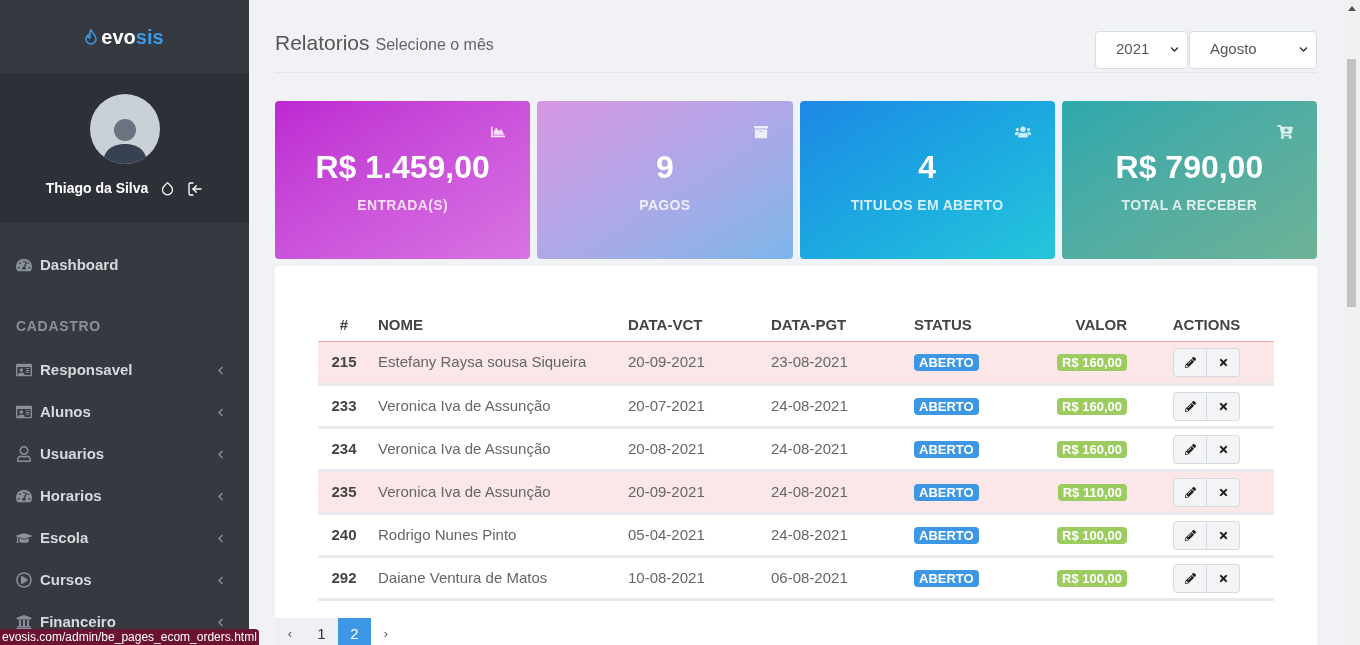 This screenshot has width=1360, height=645. I want to click on column-header: ACTIONS, so click(1206, 327).